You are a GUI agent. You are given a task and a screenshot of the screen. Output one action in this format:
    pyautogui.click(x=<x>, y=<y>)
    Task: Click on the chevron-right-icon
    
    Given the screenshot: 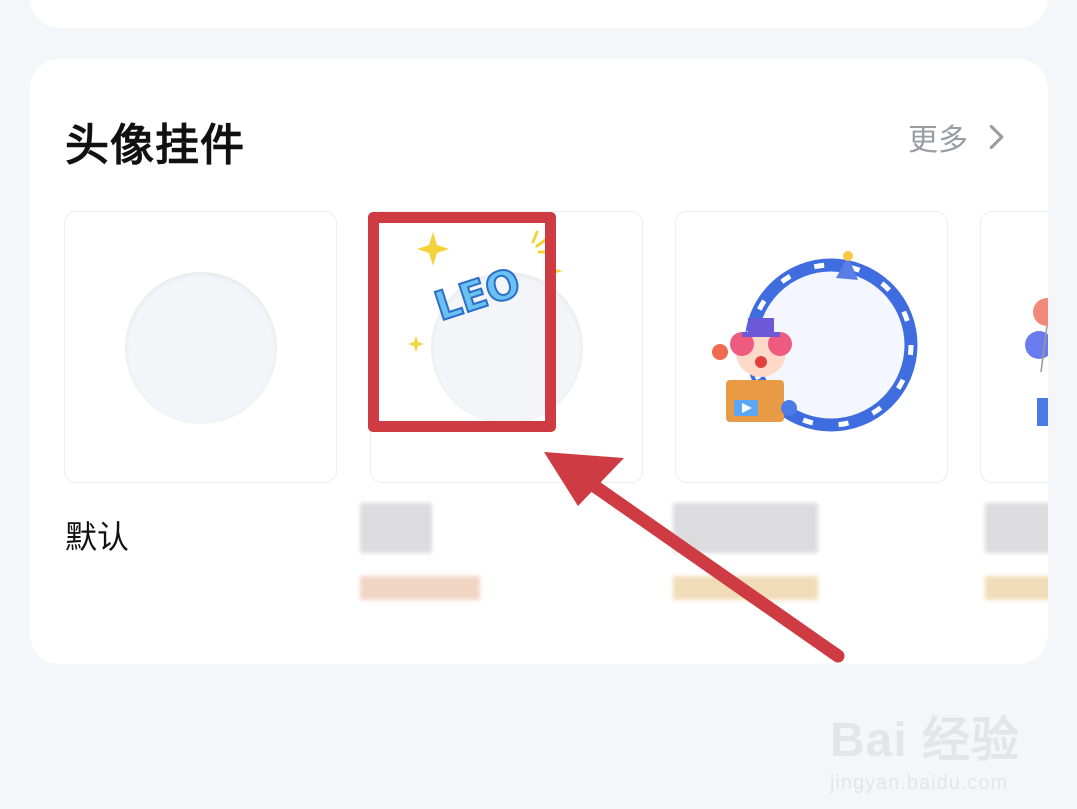 What is the action you would take?
    pyautogui.click(x=996, y=137)
    